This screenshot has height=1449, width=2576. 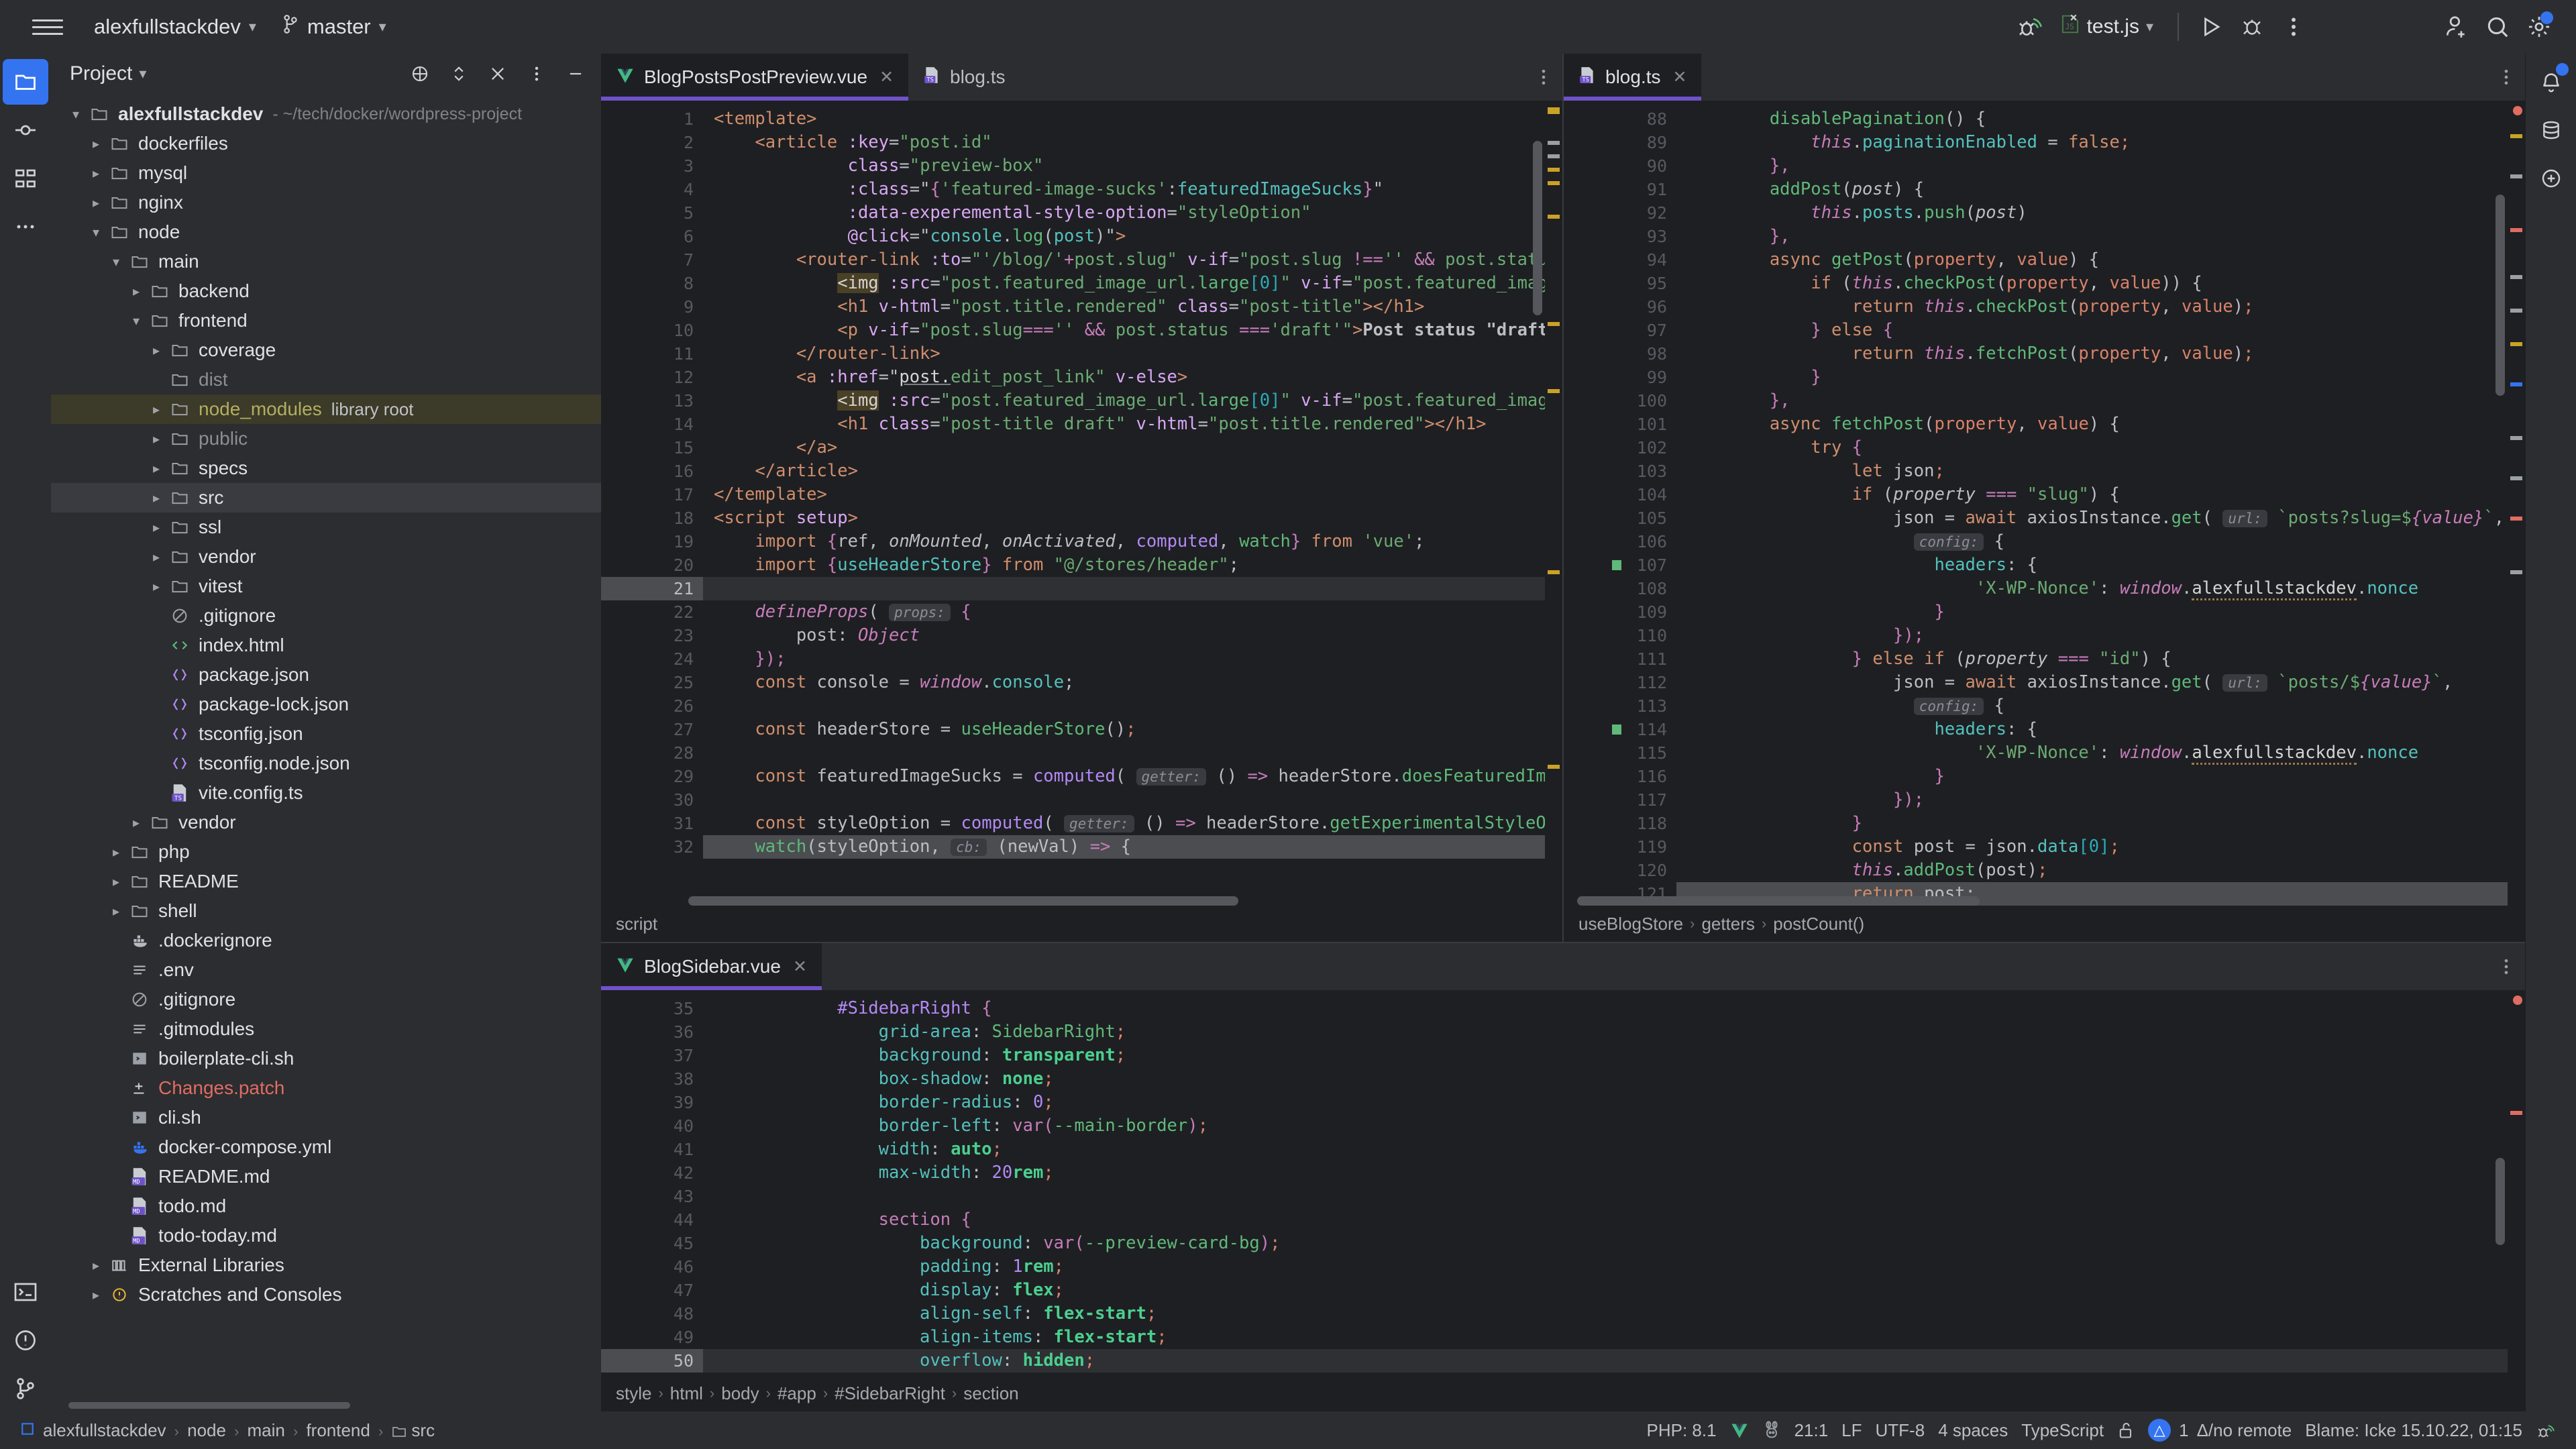 I want to click on editor-left-horizontal-scrollbar, so click(x=963, y=901).